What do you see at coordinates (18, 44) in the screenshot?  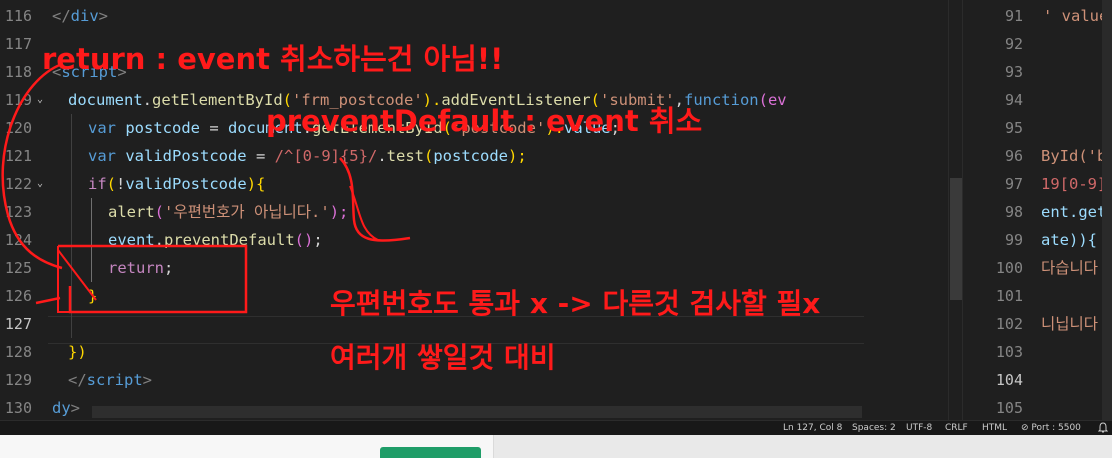 I see `line-number: 117` at bounding box center [18, 44].